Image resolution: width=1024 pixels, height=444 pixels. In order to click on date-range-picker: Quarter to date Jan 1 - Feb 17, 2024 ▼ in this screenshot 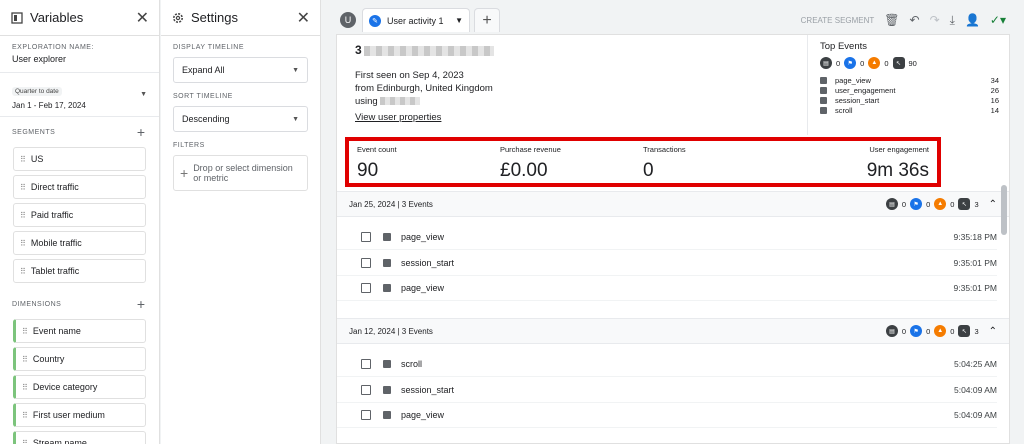, I will do `click(79, 95)`.